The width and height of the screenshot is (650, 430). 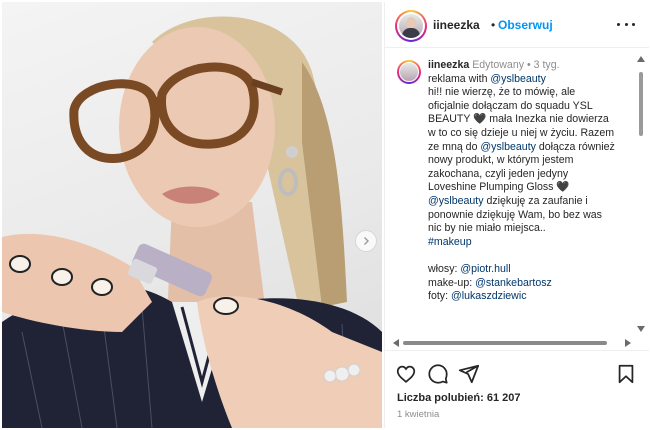 I want to click on mention-link: @lukaszdziewic, so click(x=489, y=296).